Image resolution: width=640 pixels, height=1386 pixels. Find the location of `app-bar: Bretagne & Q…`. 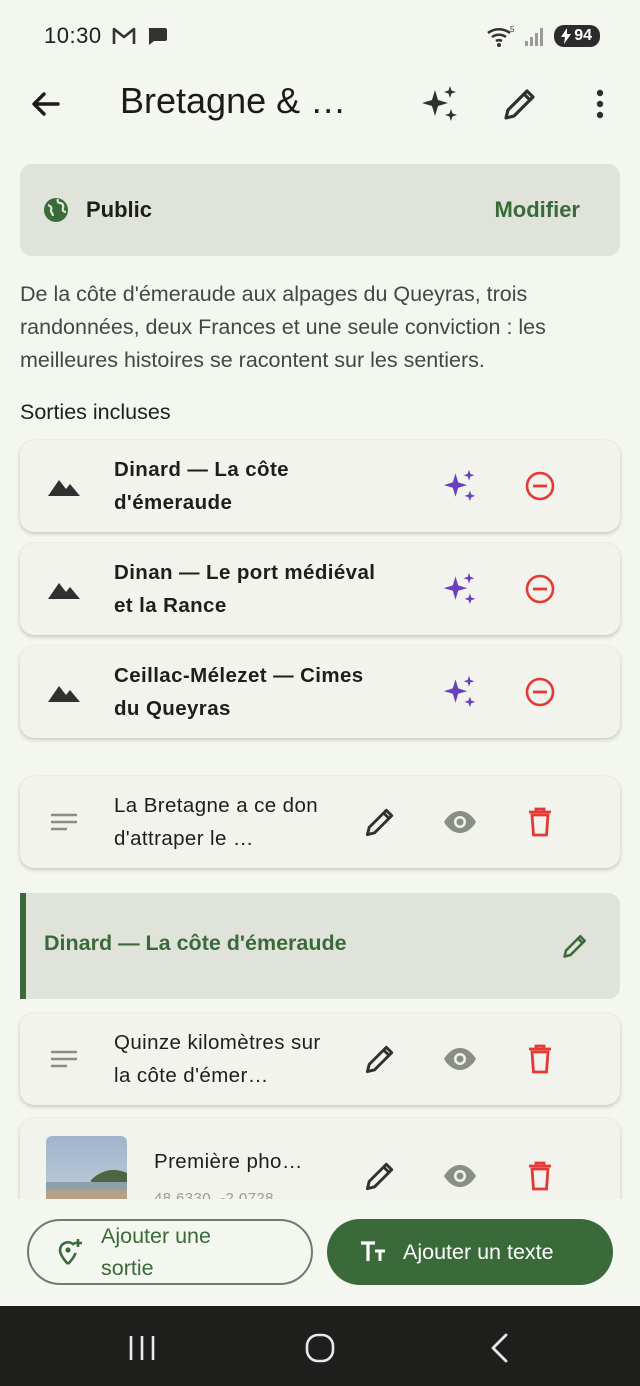

app-bar: Bretagne & Q… is located at coordinates (320, 104).